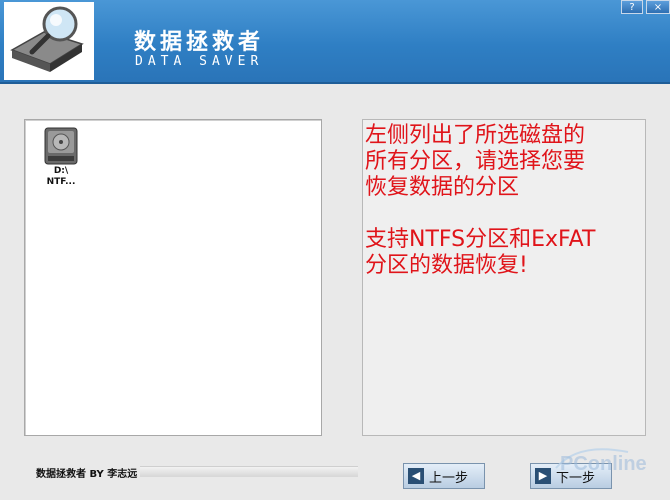 This screenshot has height=500, width=670. What do you see at coordinates (658, 7) in the screenshot?
I see `close-button: ×` at bounding box center [658, 7].